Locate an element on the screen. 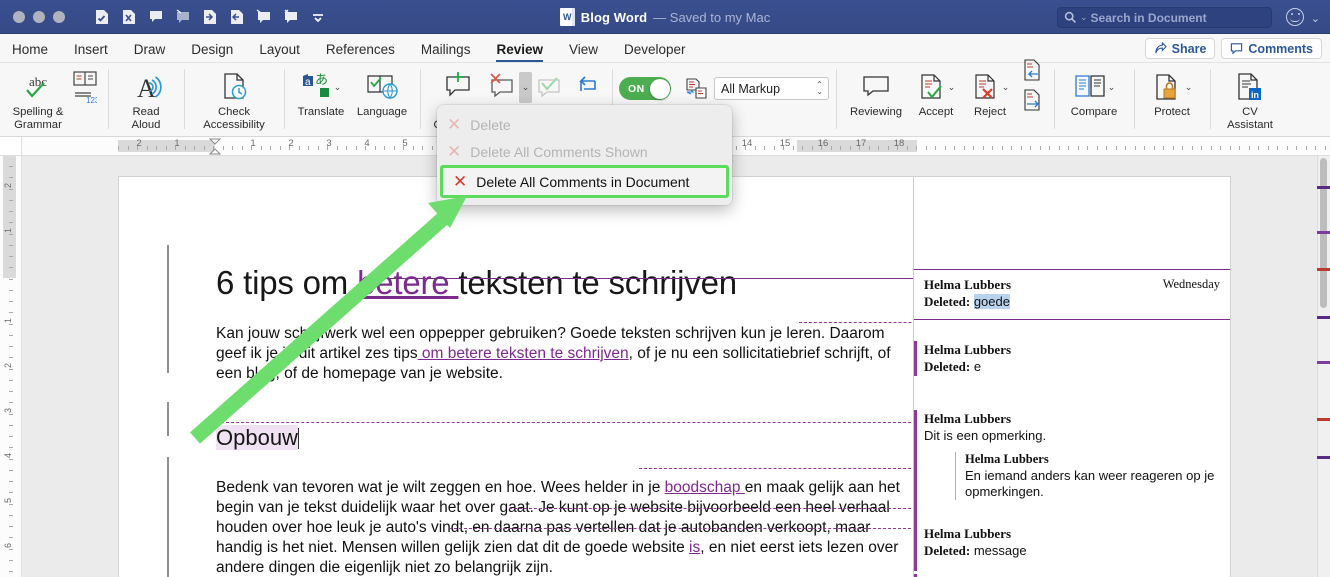 Image resolution: width=1330 pixels, height=577 pixels. resolve-comment-icon is located at coordinates (550, 87).